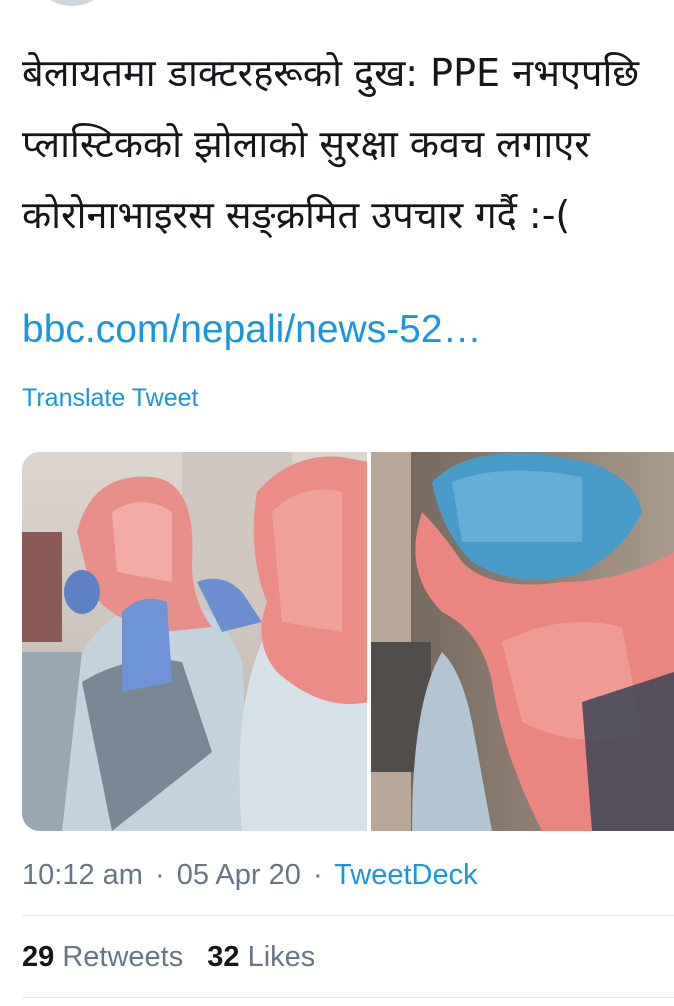 This screenshot has width=674, height=1006. I want to click on tweet-meta: 10:12 am · 05 Apr 20 · TweetDeck, so click(250, 875).